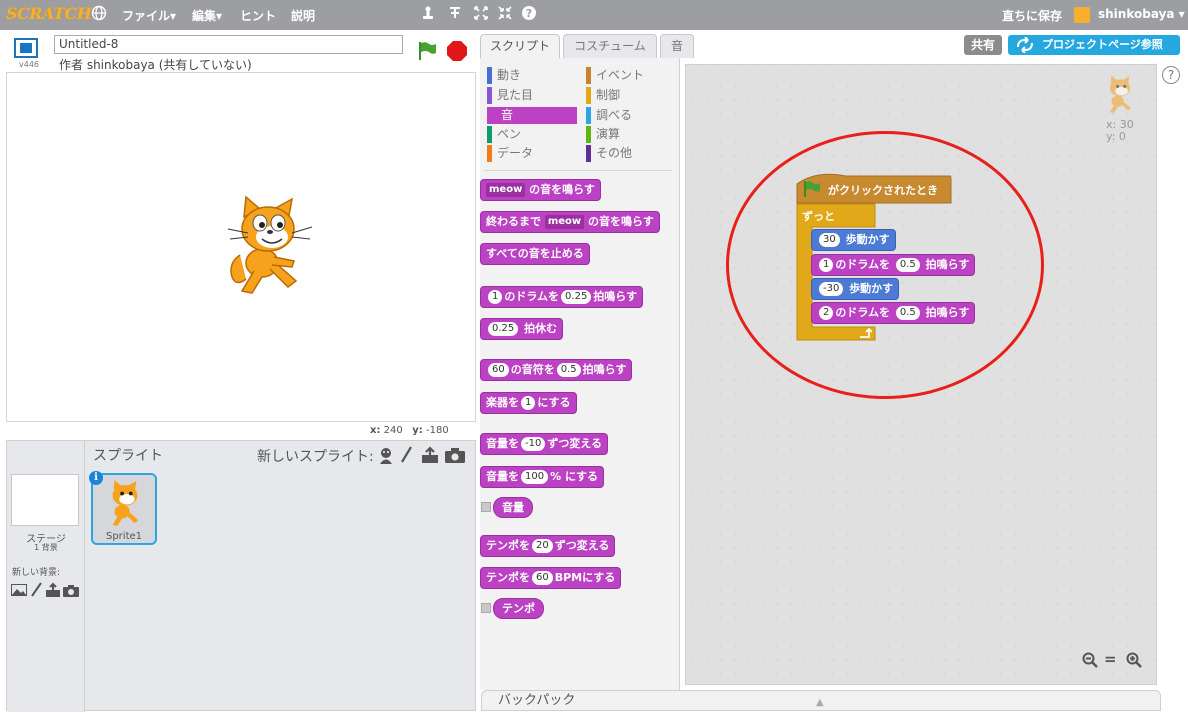 The width and height of the screenshot is (1188, 713). I want to click on edit-menu: 編集▾, so click(207, 15).